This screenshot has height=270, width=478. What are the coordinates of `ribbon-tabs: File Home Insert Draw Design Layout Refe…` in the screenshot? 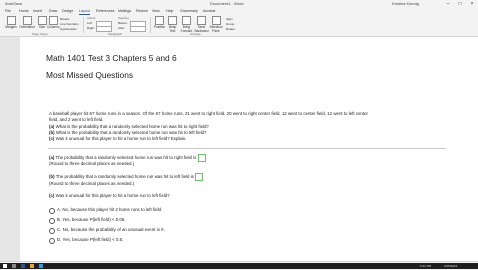 It's located at (239, 14).